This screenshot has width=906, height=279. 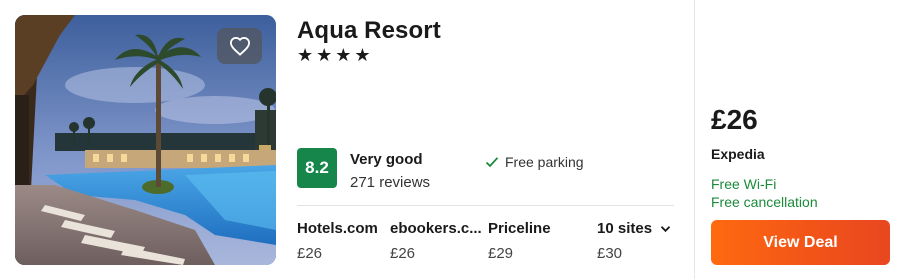 I want to click on more-sites-price: £30, so click(x=610, y=253).